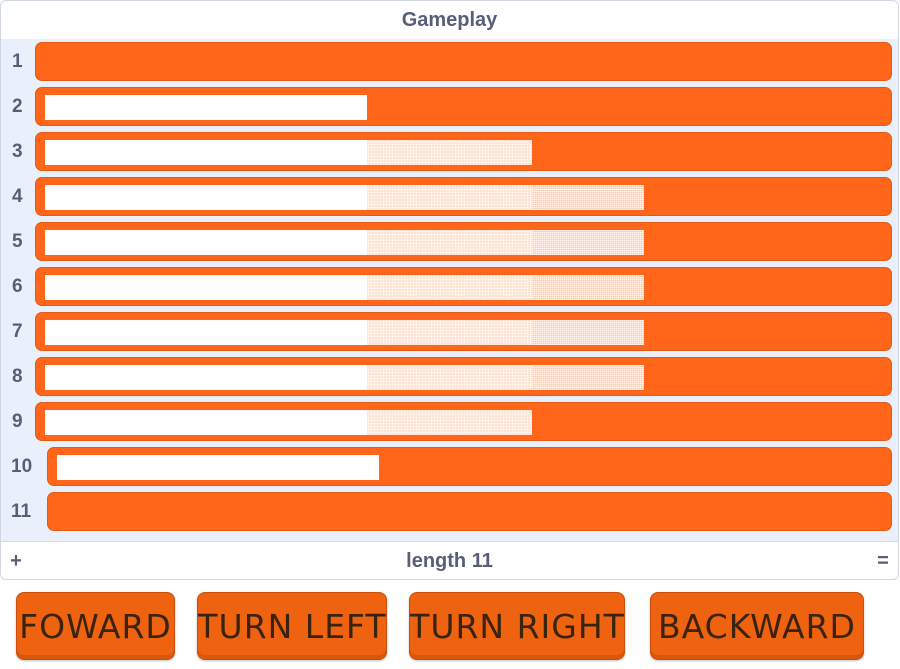  Describe the element at coordinates (17, 241) in the screenshot. I see `list-item-index: 5` at that location.